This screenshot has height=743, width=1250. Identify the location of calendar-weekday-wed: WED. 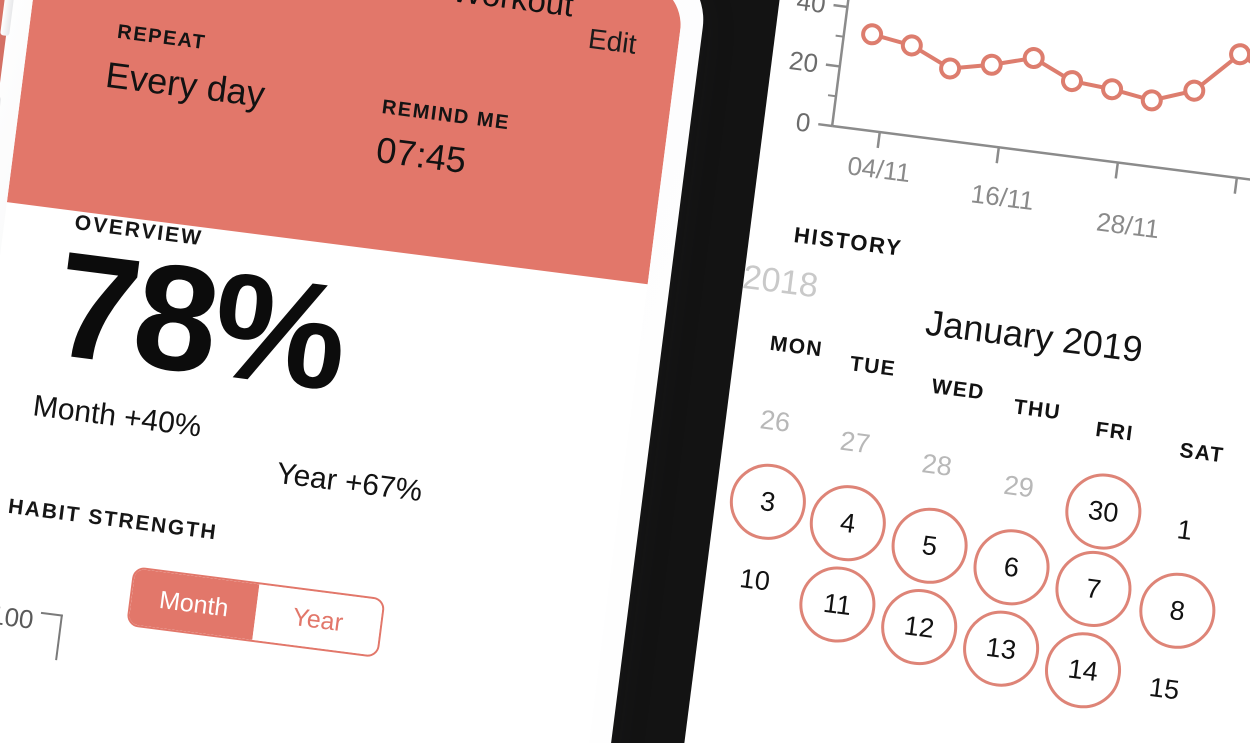
(958, 389).